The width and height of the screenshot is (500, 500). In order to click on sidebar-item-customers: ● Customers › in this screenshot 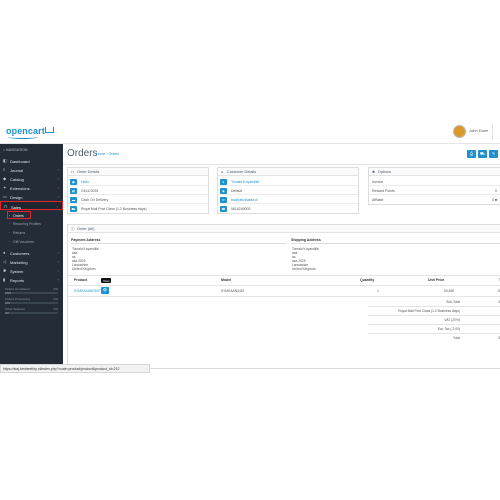, I will do `click(31, 252)`.